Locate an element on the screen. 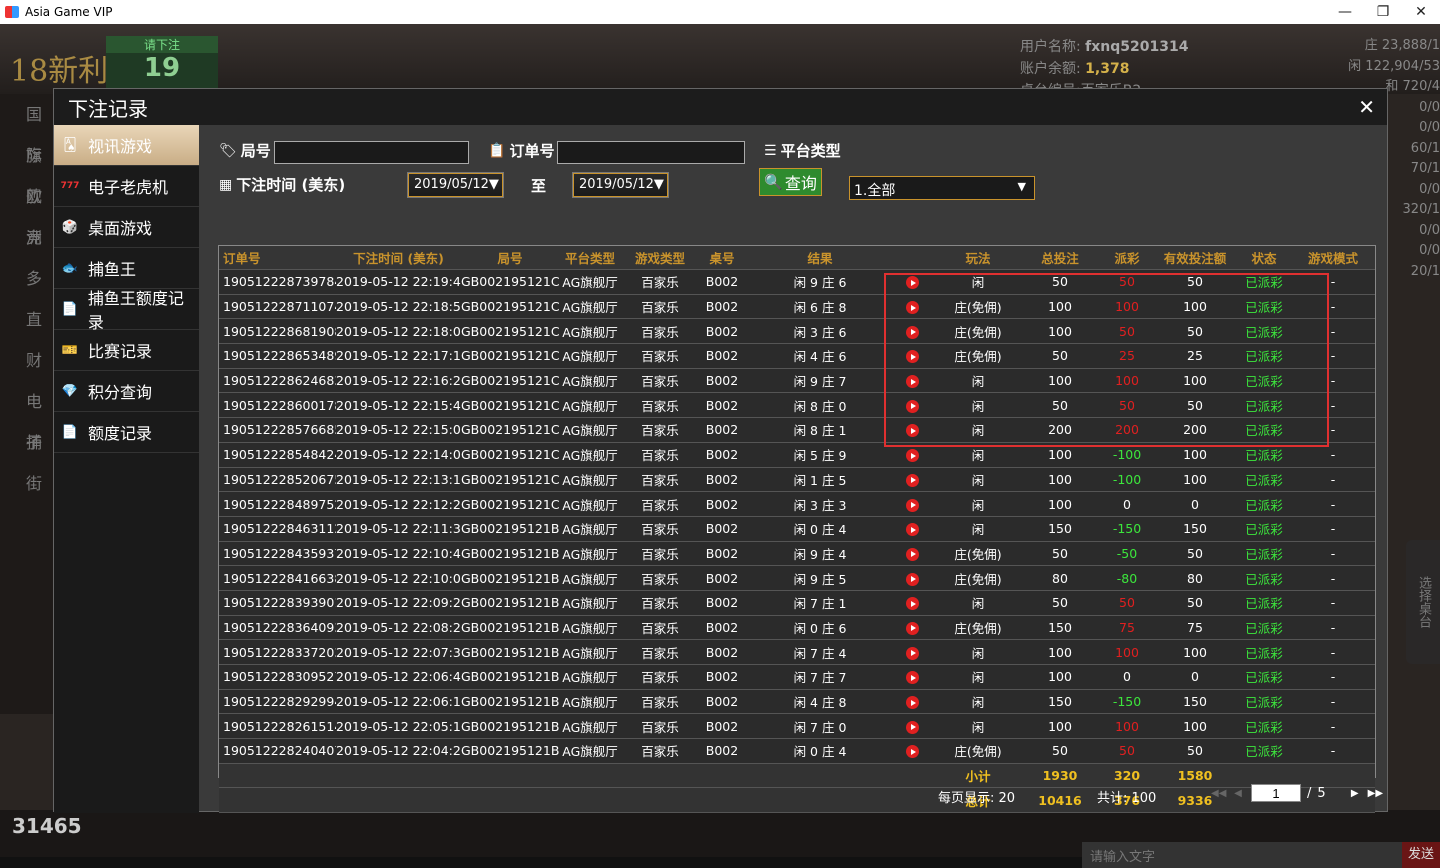  order-input is located at coordinates (651, 152).